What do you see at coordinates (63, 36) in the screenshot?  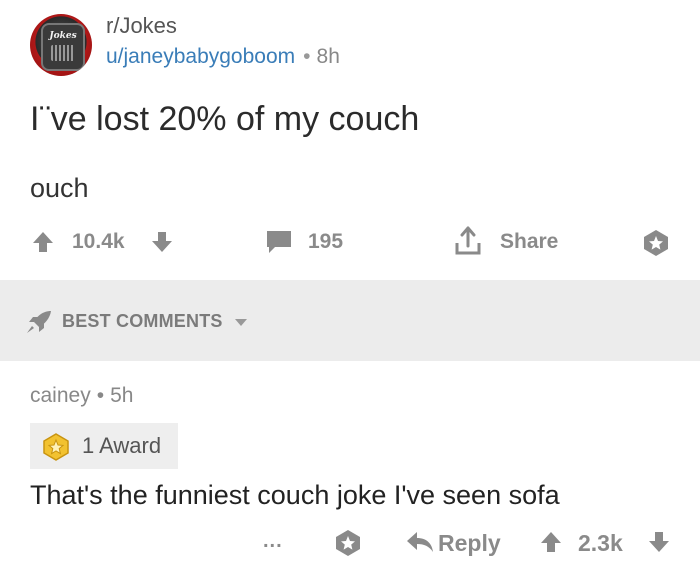 I see `avatar-logo-text: Jokes` at bounding box center [63, 36].